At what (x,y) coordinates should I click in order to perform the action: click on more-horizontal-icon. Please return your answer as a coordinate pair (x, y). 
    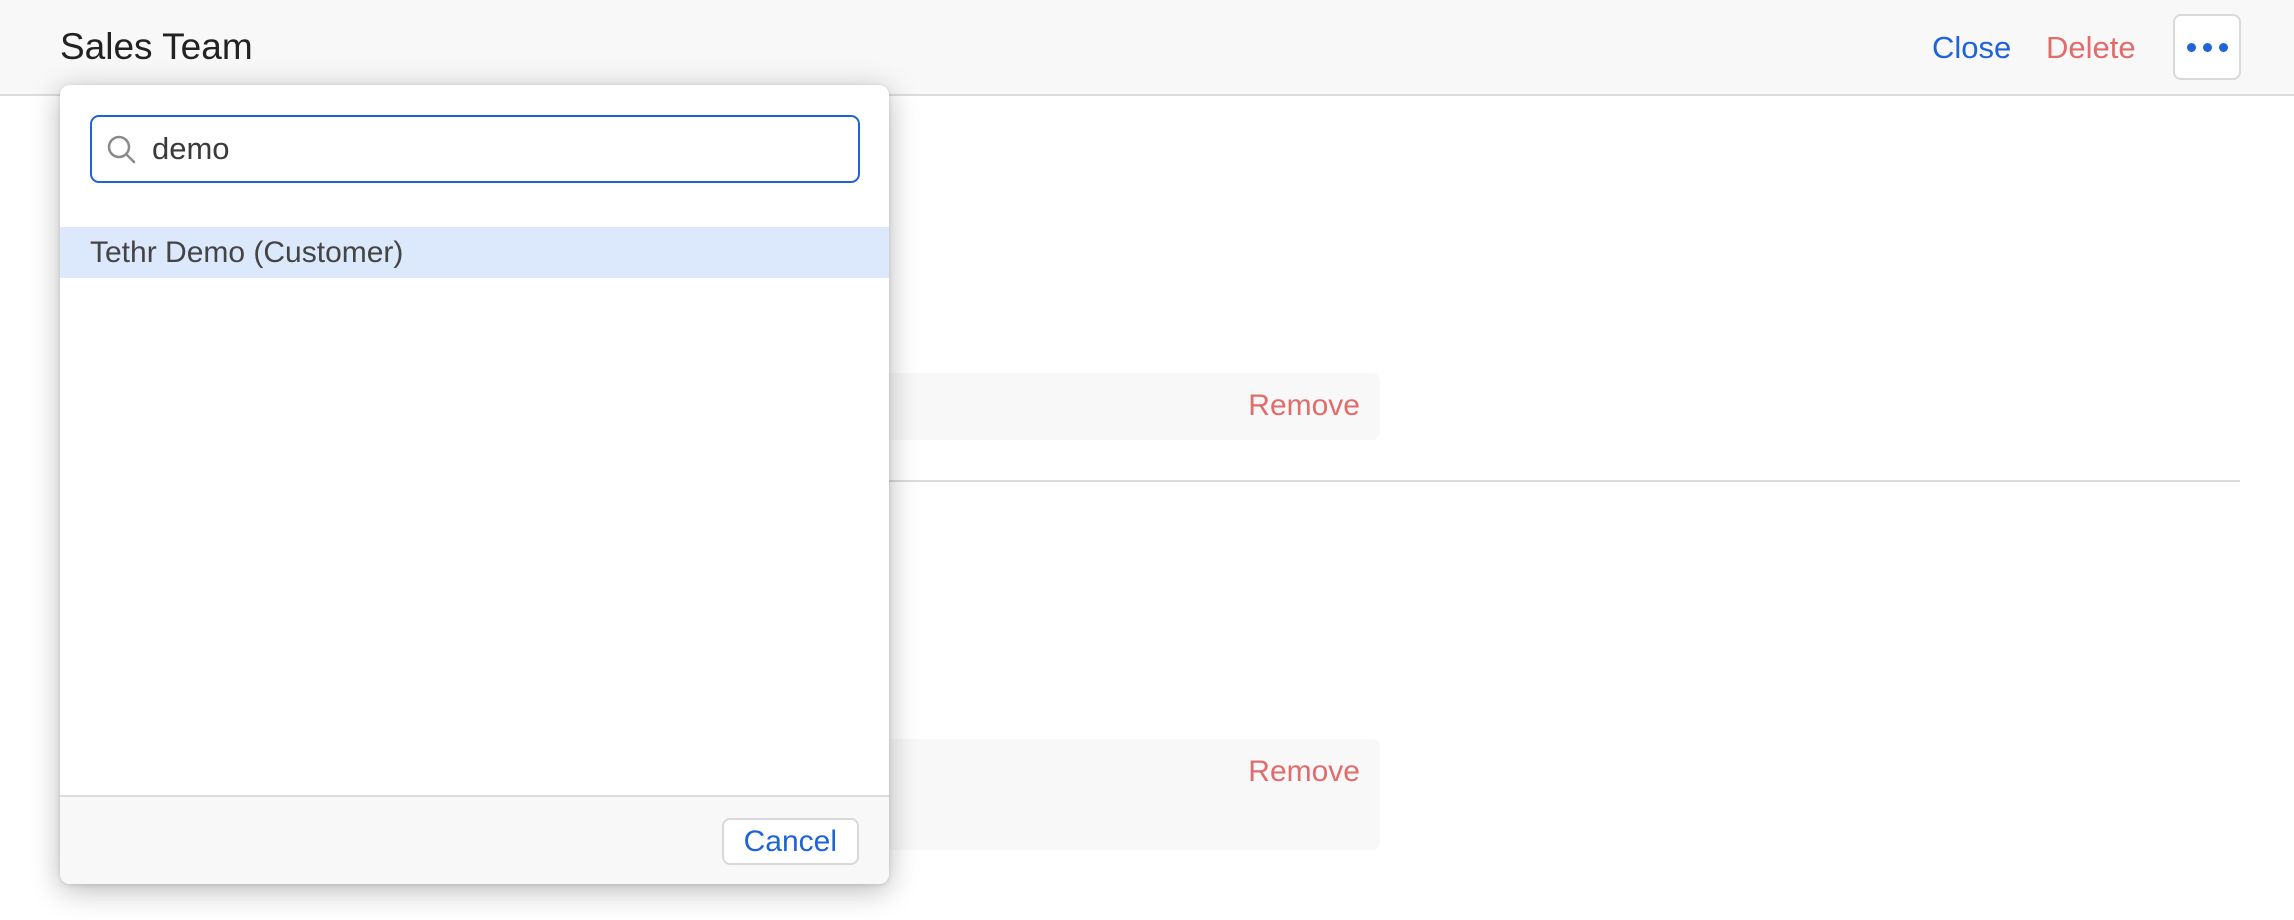
    Looking at the image, I should click on (2207, 47).